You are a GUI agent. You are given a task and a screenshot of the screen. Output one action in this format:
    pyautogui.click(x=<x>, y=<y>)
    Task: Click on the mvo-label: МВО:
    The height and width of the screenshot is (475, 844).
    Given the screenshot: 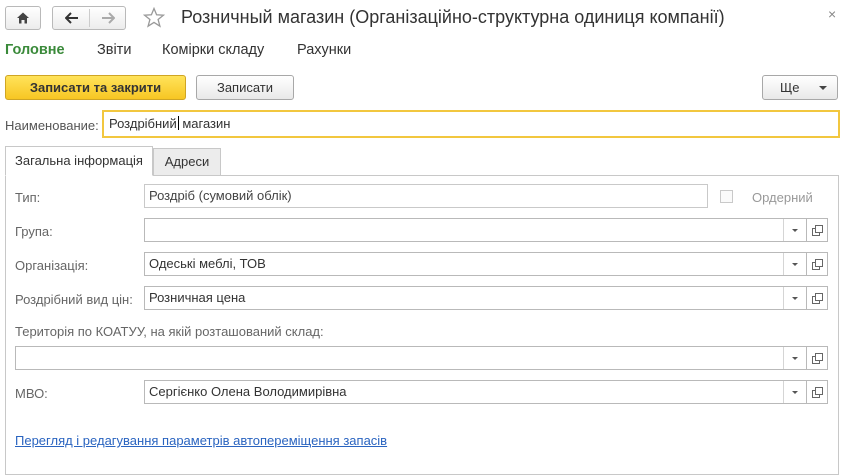 What is the action you would take?
    pyautogui.click(x=31, y=393)
    